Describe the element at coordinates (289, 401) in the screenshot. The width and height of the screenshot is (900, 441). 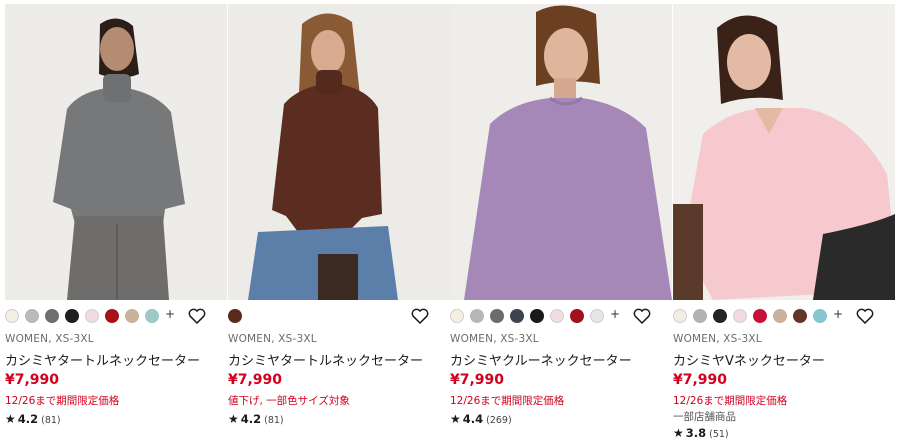
I see `promo-text: 値下げ, 一部色サイズ対象` at that location.